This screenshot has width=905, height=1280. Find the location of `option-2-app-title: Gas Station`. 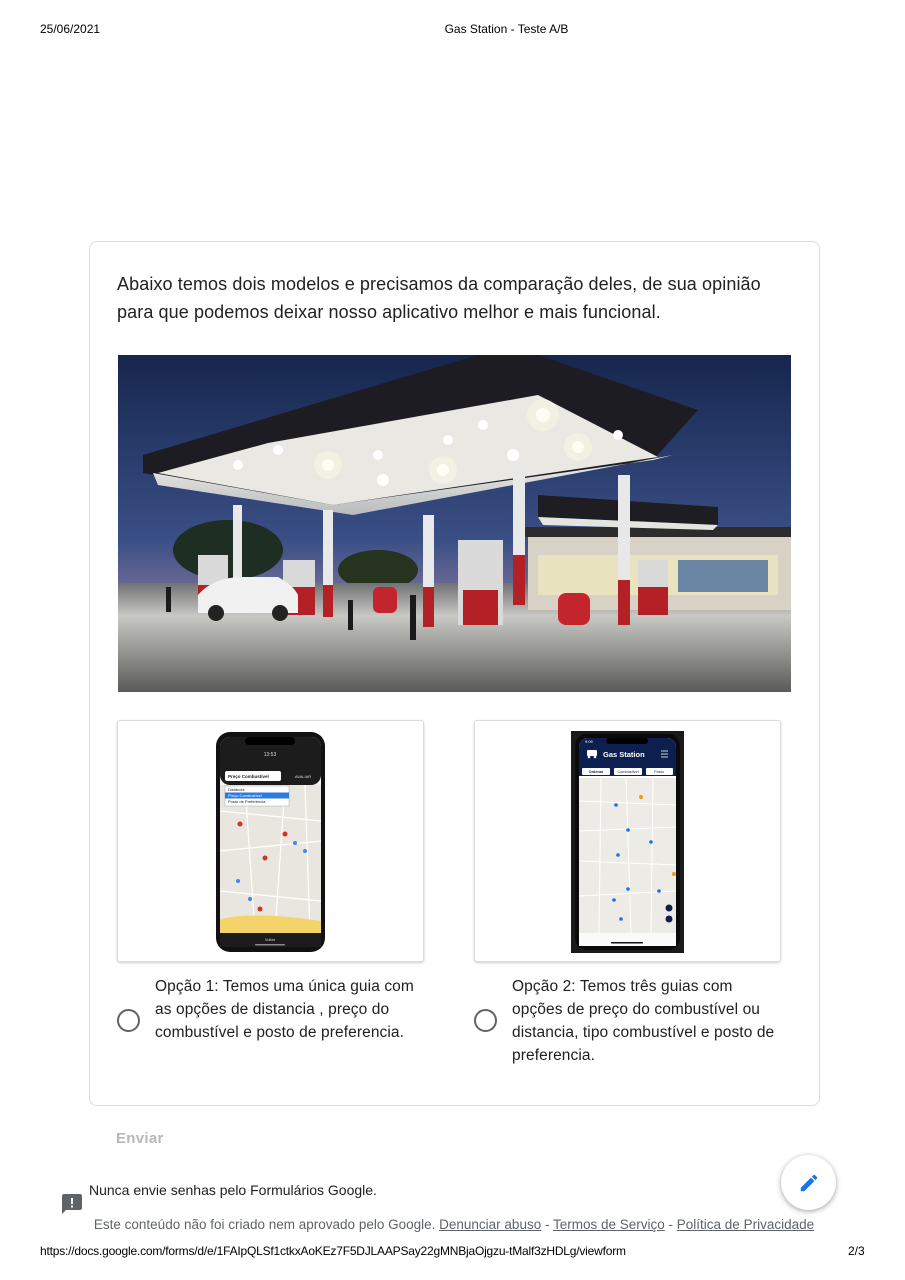

option-2-app-title: Gas Station is located at coordinates (624, 754).